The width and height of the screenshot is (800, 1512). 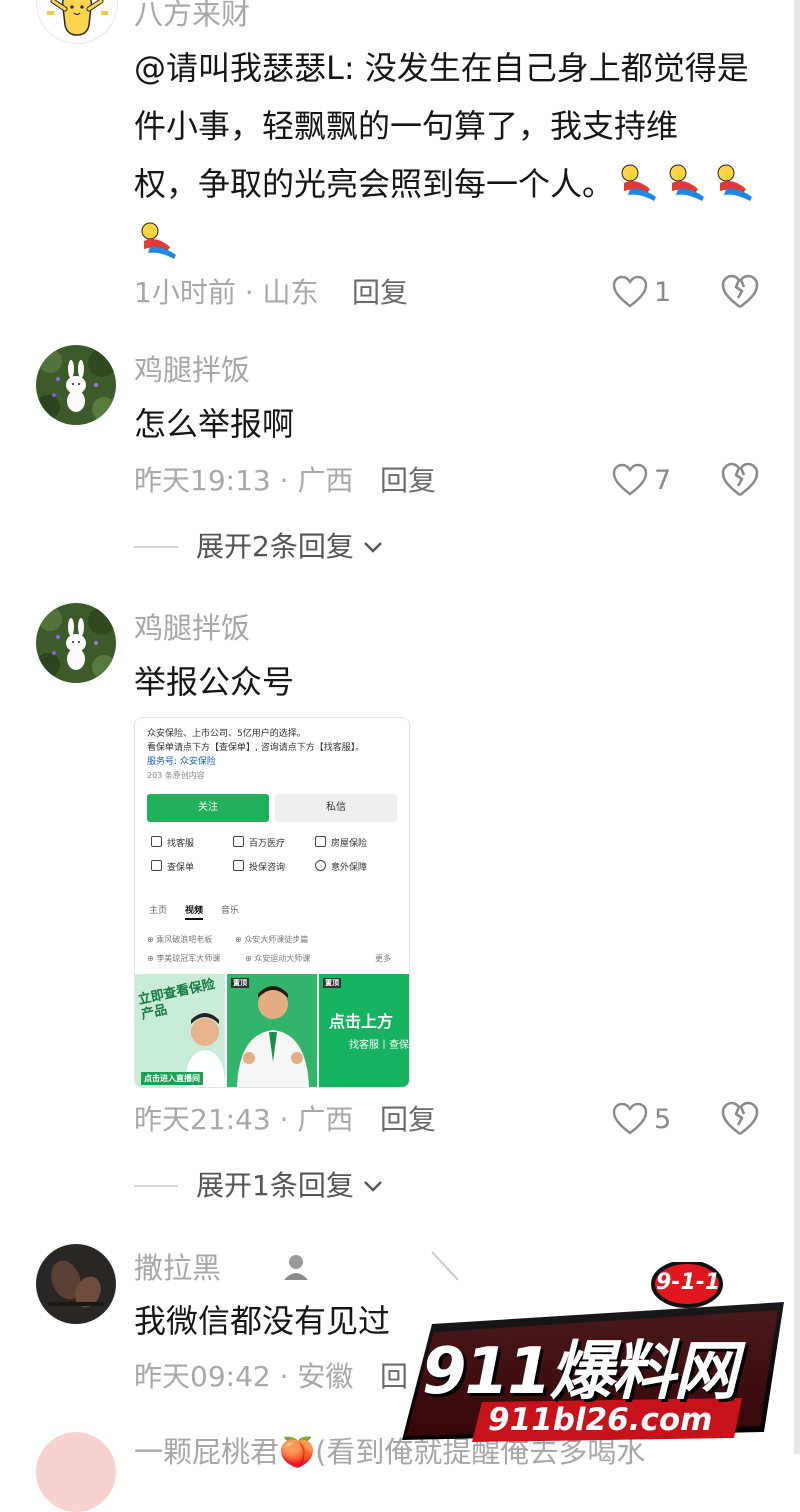 What do you see at coordinates (361, 1021) in the screenshot?
I see `video-title: 点击上方` at bounding box center [361, 1021].